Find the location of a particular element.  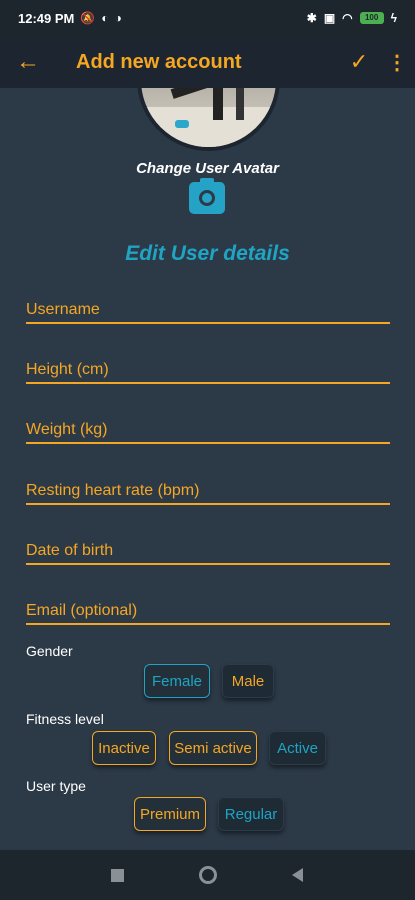

bluetooth-icon: ✱ is located at coordinates (311, 18).